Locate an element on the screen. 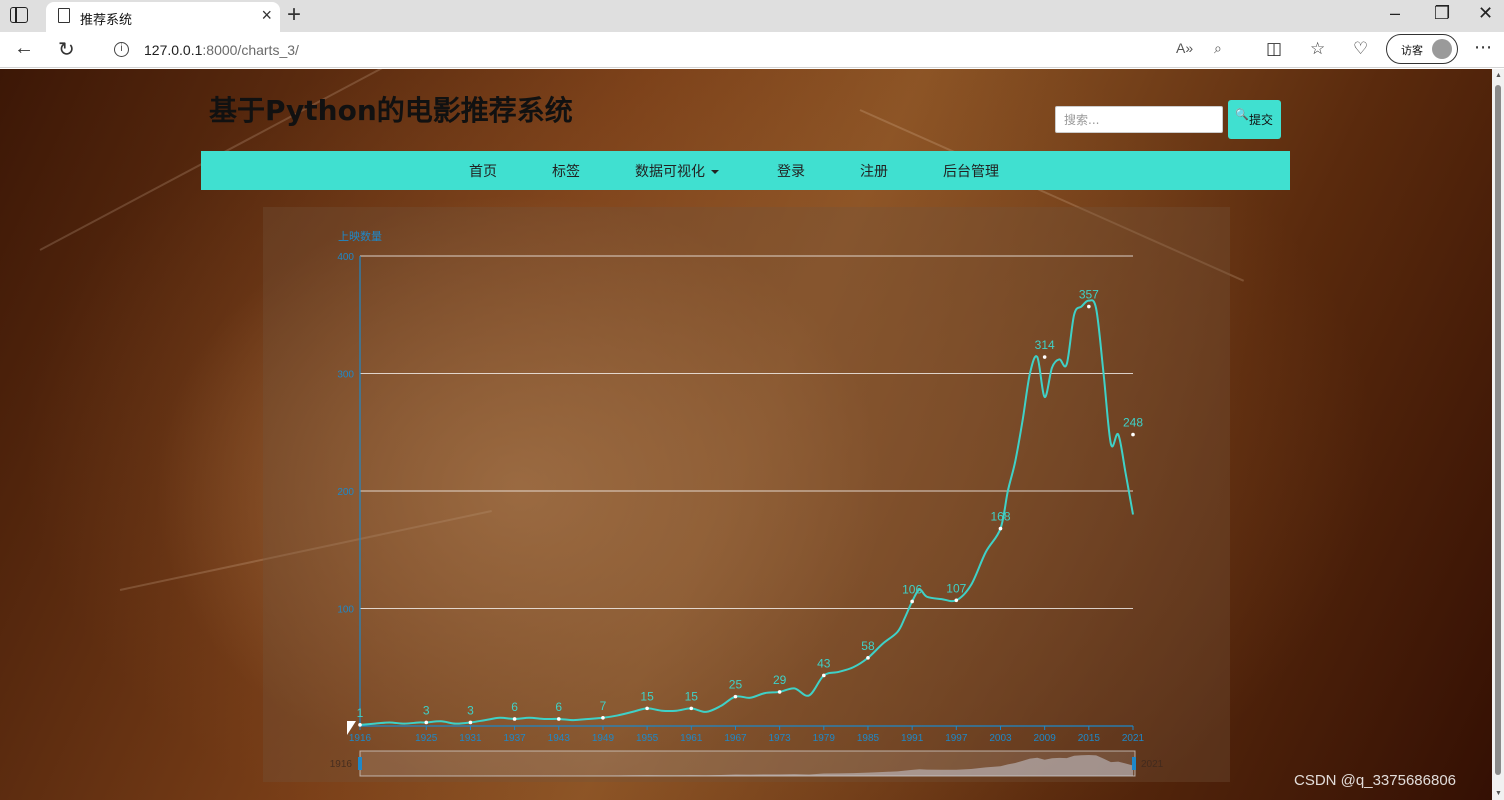 This screenshot has width=1504, height=800. x-tick-label: 1955 is located at coordinates (647, 738).